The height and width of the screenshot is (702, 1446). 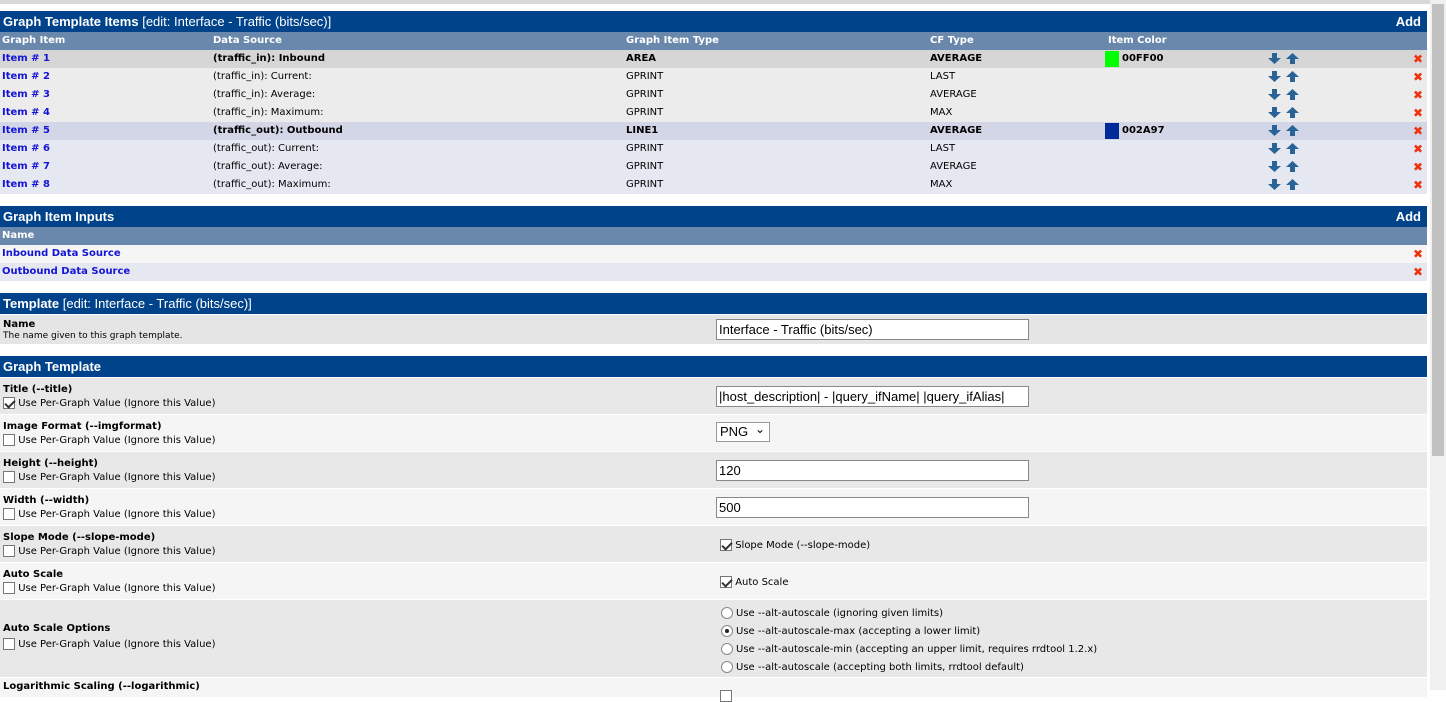 I want to click on data-source: (traffic_out): Average:, so click(x=268, y=166).